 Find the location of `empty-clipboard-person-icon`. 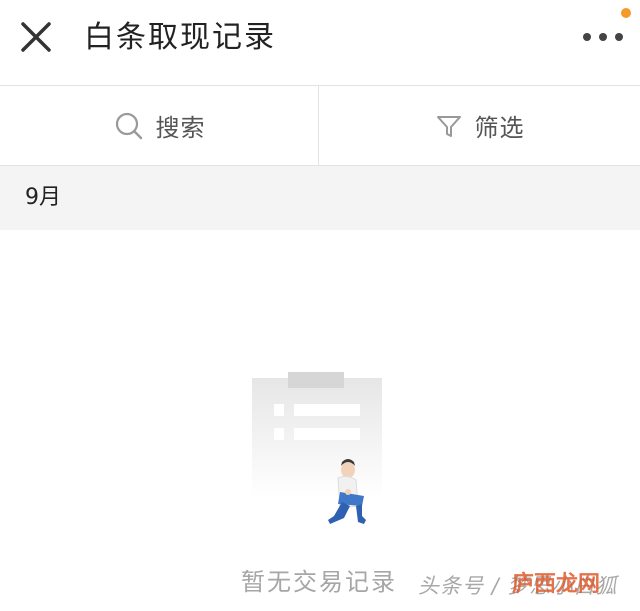

empty-clipboard-person-icon is located at coordinates (317, 448).